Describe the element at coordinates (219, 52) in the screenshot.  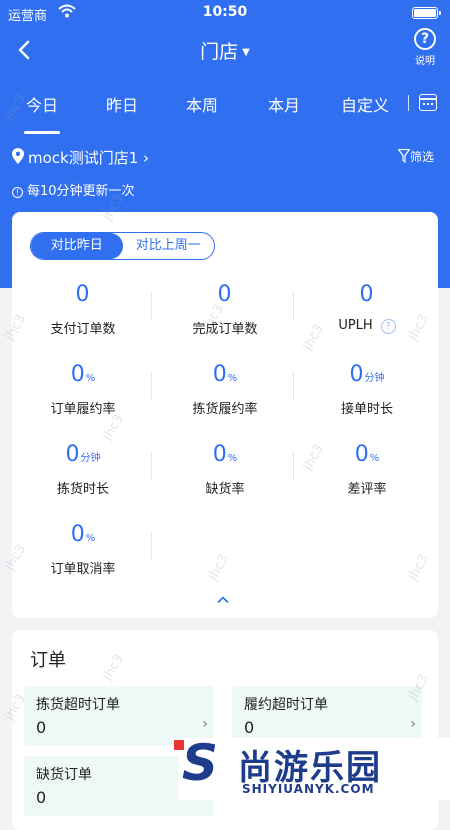
I see `page-title: 门店` at that location.